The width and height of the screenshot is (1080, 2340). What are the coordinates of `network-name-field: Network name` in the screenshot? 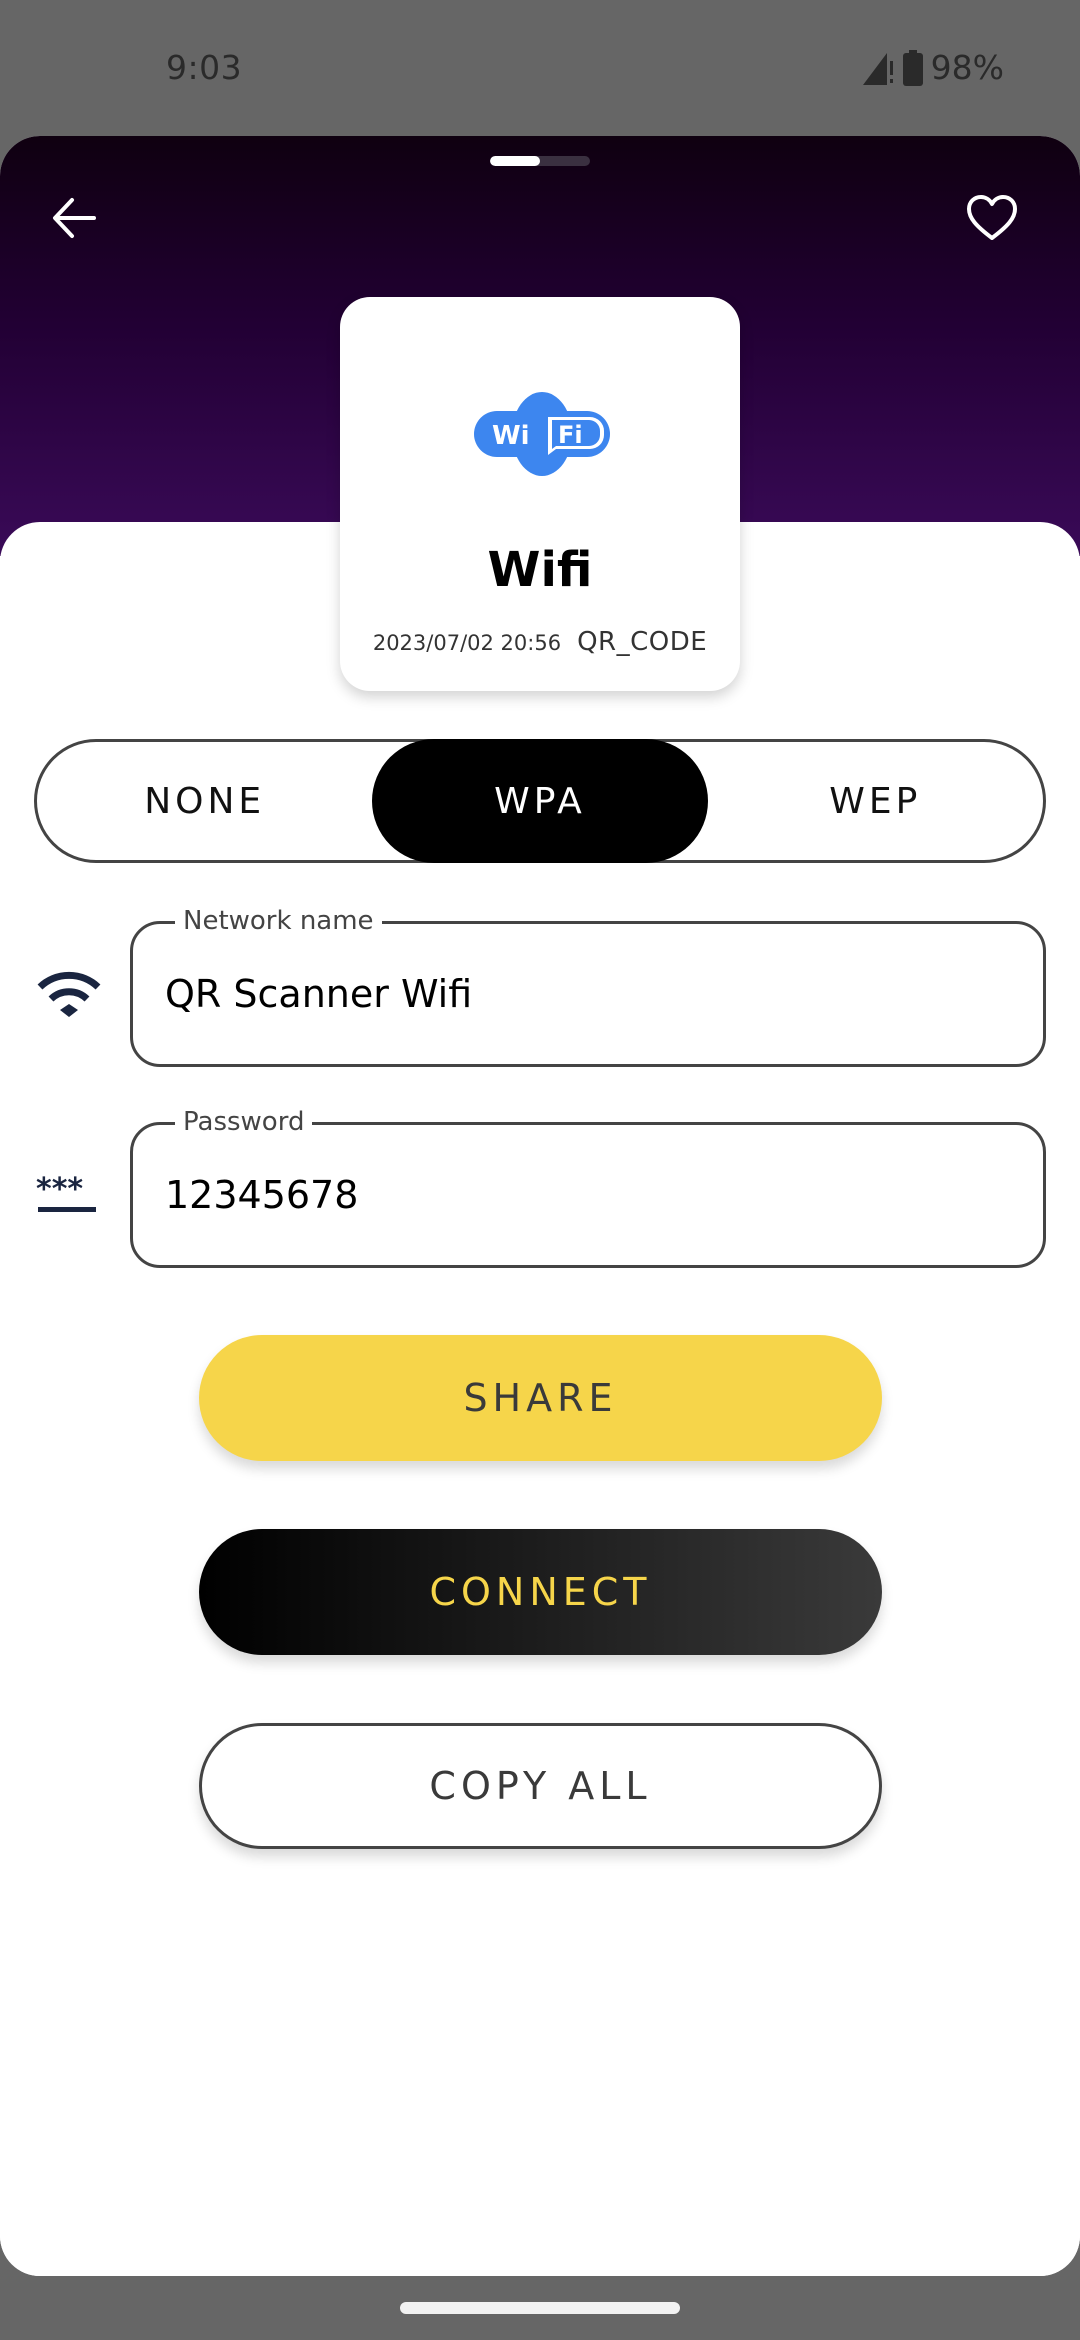 It's located at (588, 986).